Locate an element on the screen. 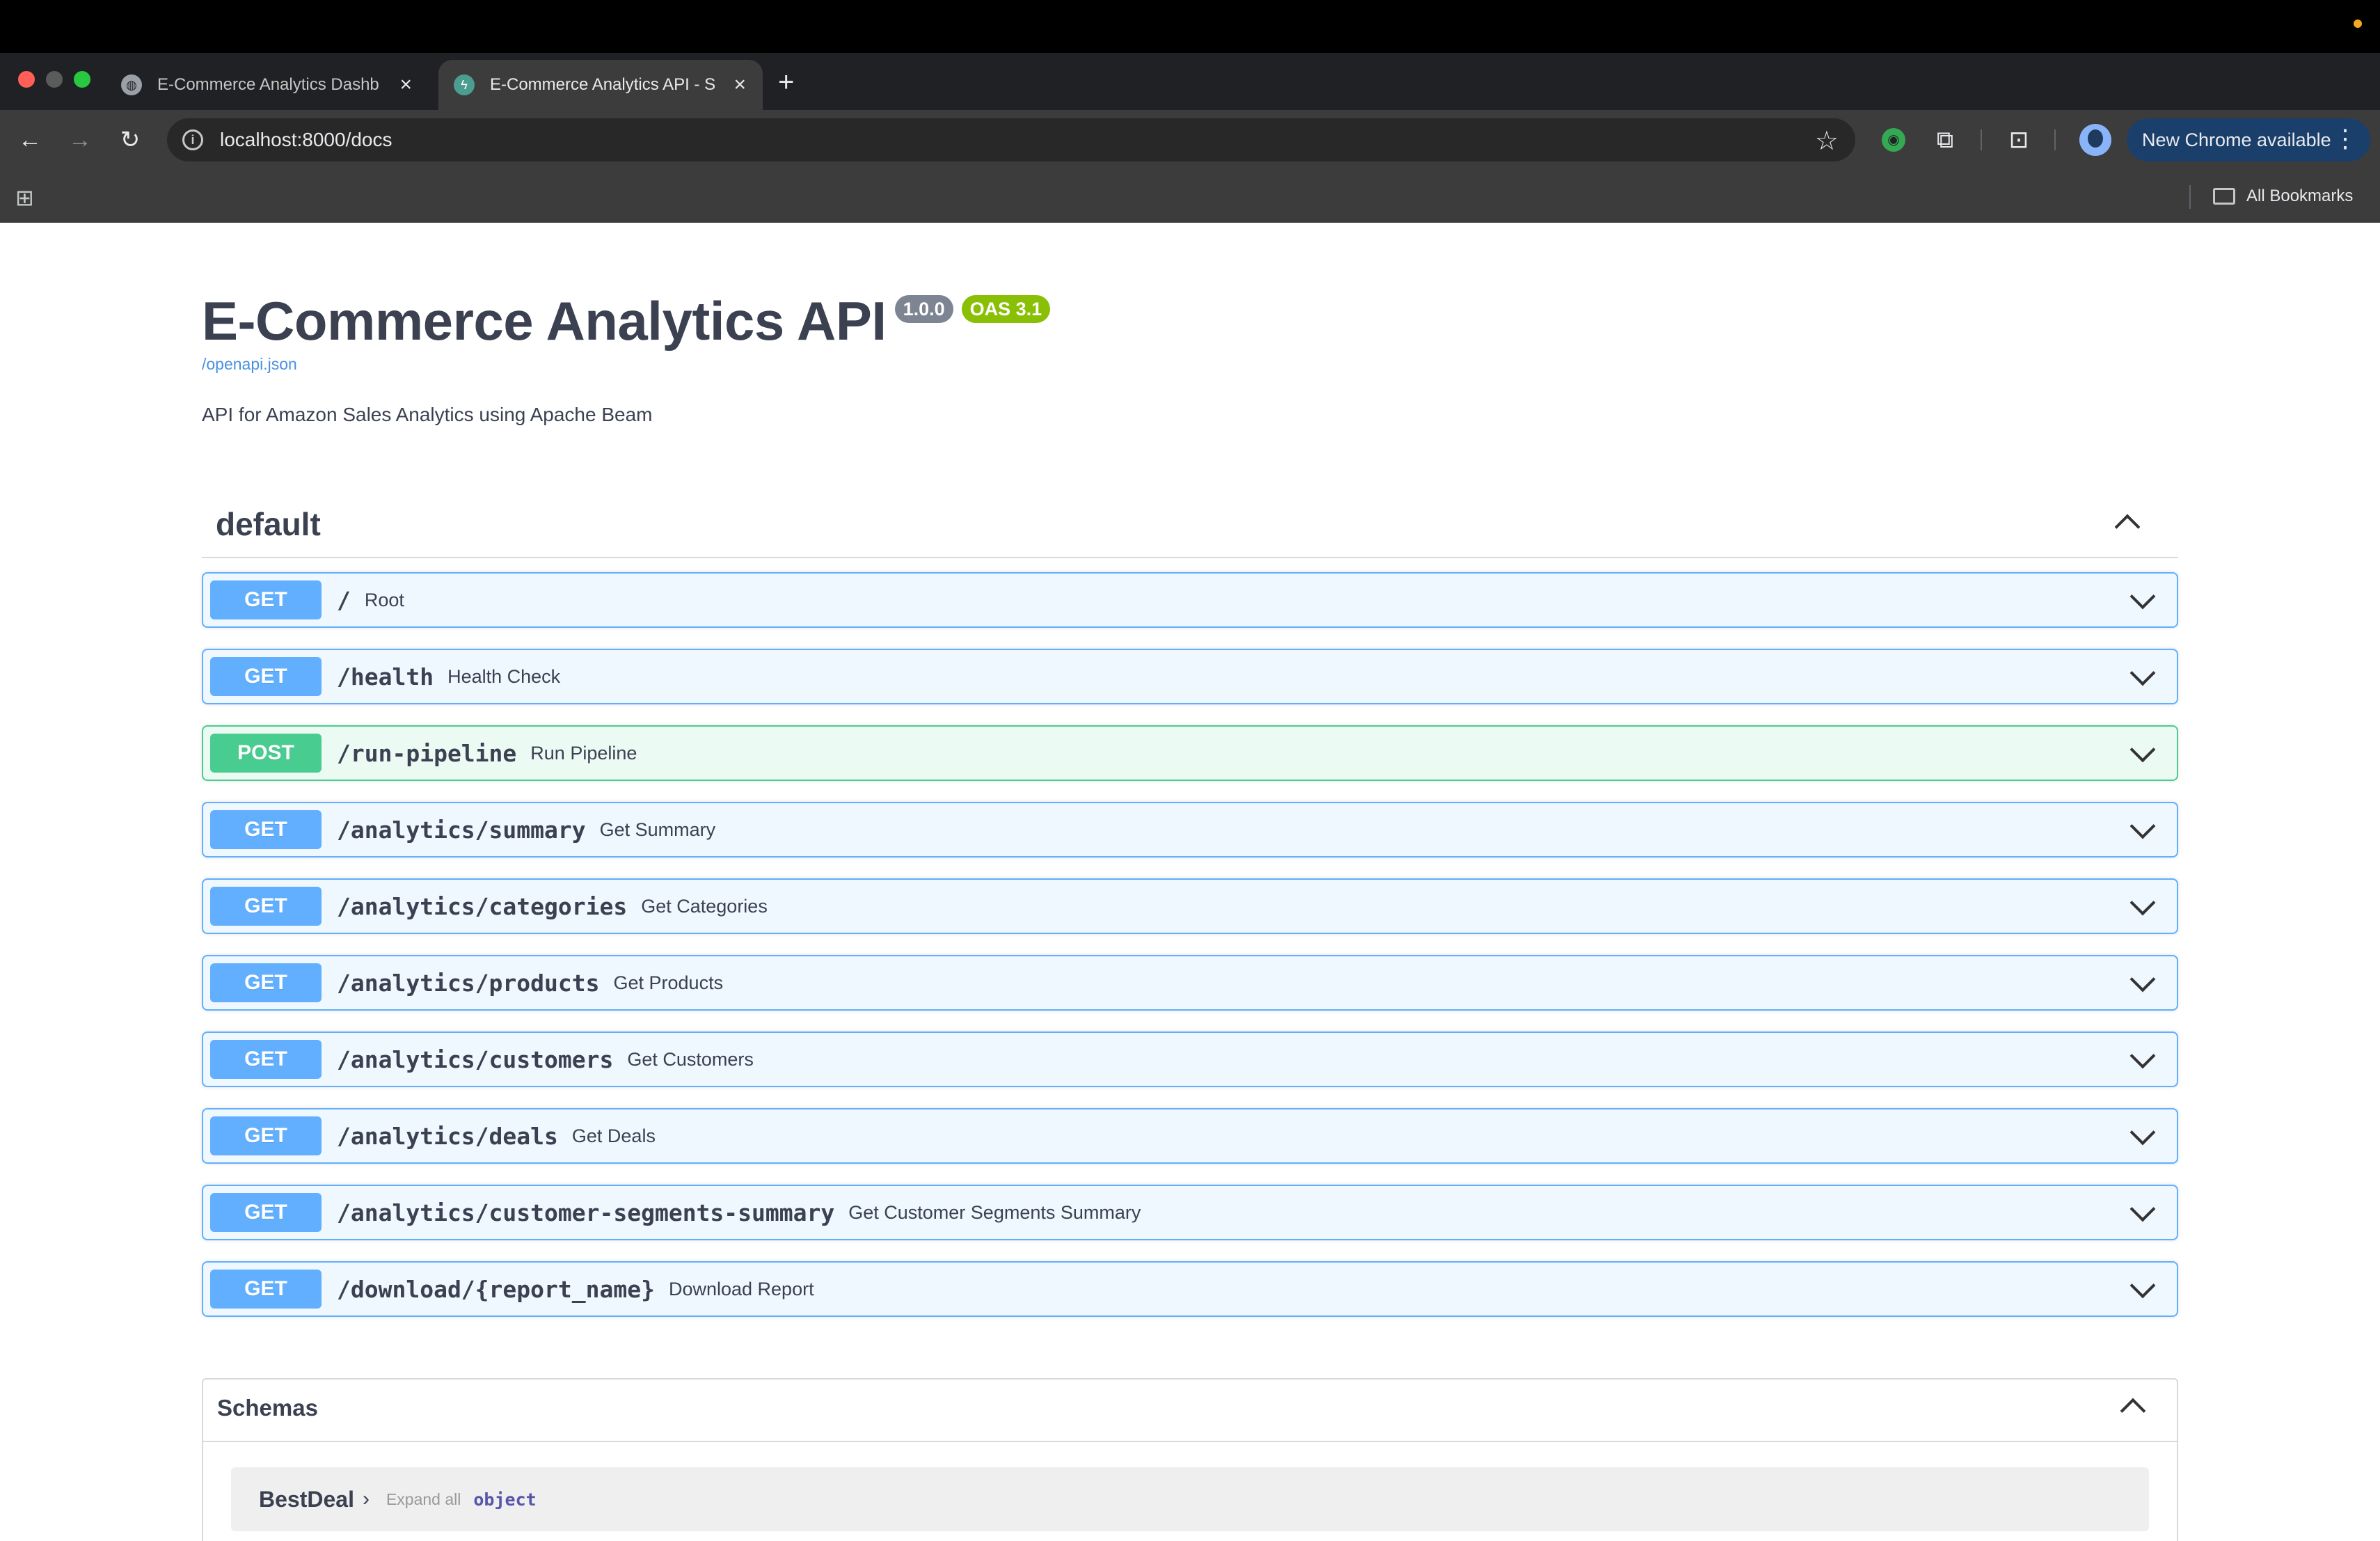 This screenshot has width=2380, height=1541. operation-summary: Run Pipeline is located at coordinates (583, 753).